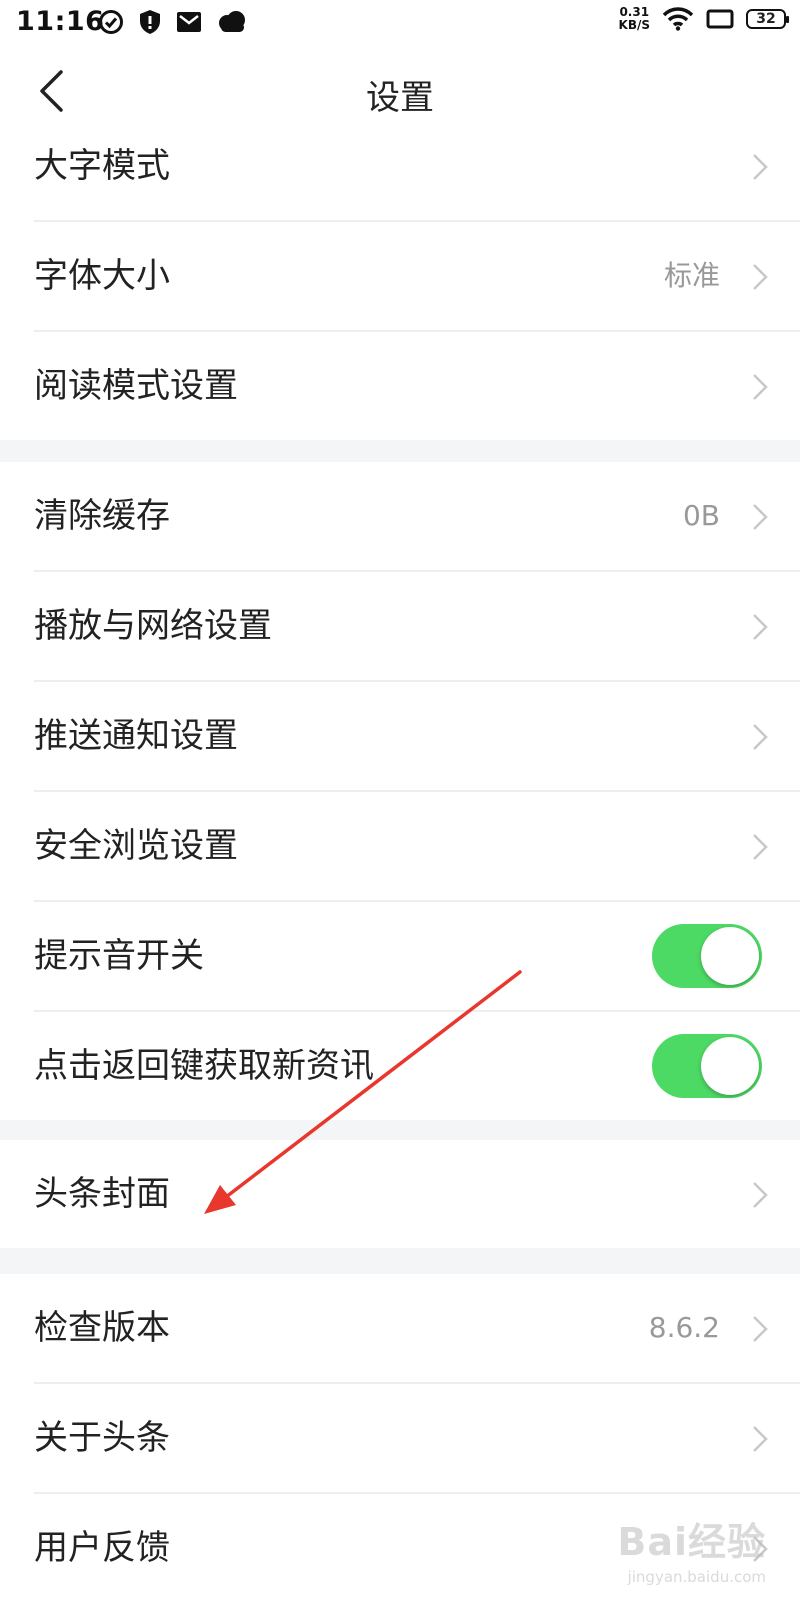 This screenshot has height=1604, width=800. Describe the element at coordinates (400, 847) in the screenshot. I see `setting-row-safe-browsing: 安全浏览设置` at that location.